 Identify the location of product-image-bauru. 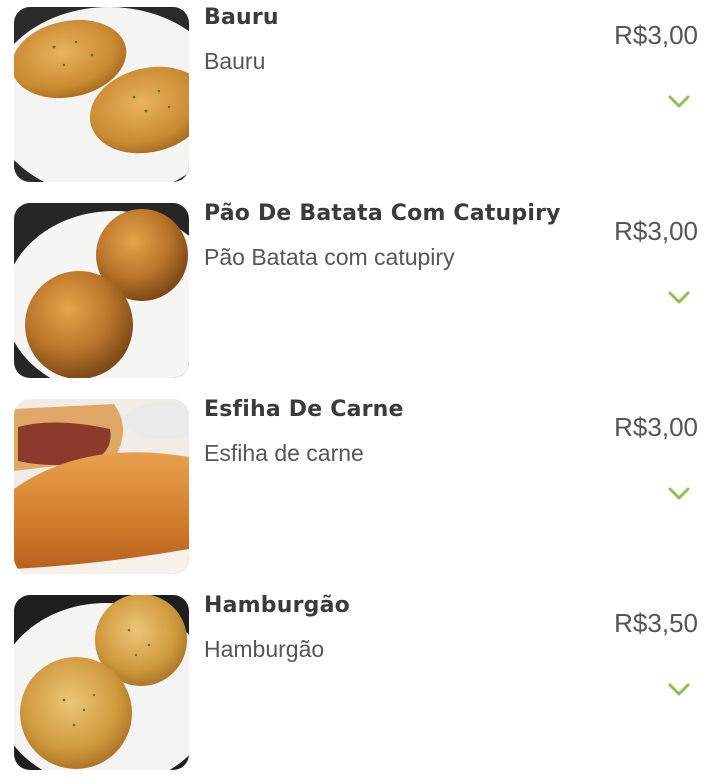
(101, 94).